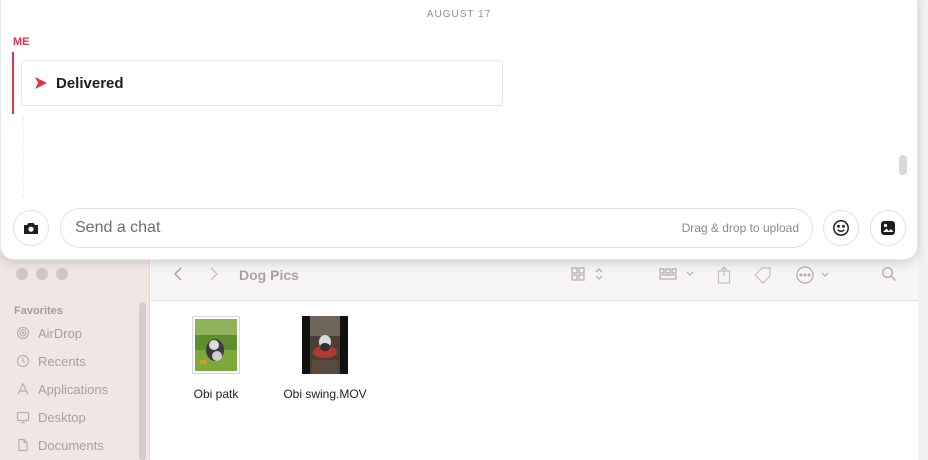 The width and height of the screenshot is (928, 460). I want to click on sidebar-item-applications: Applications, so click(62, 389).